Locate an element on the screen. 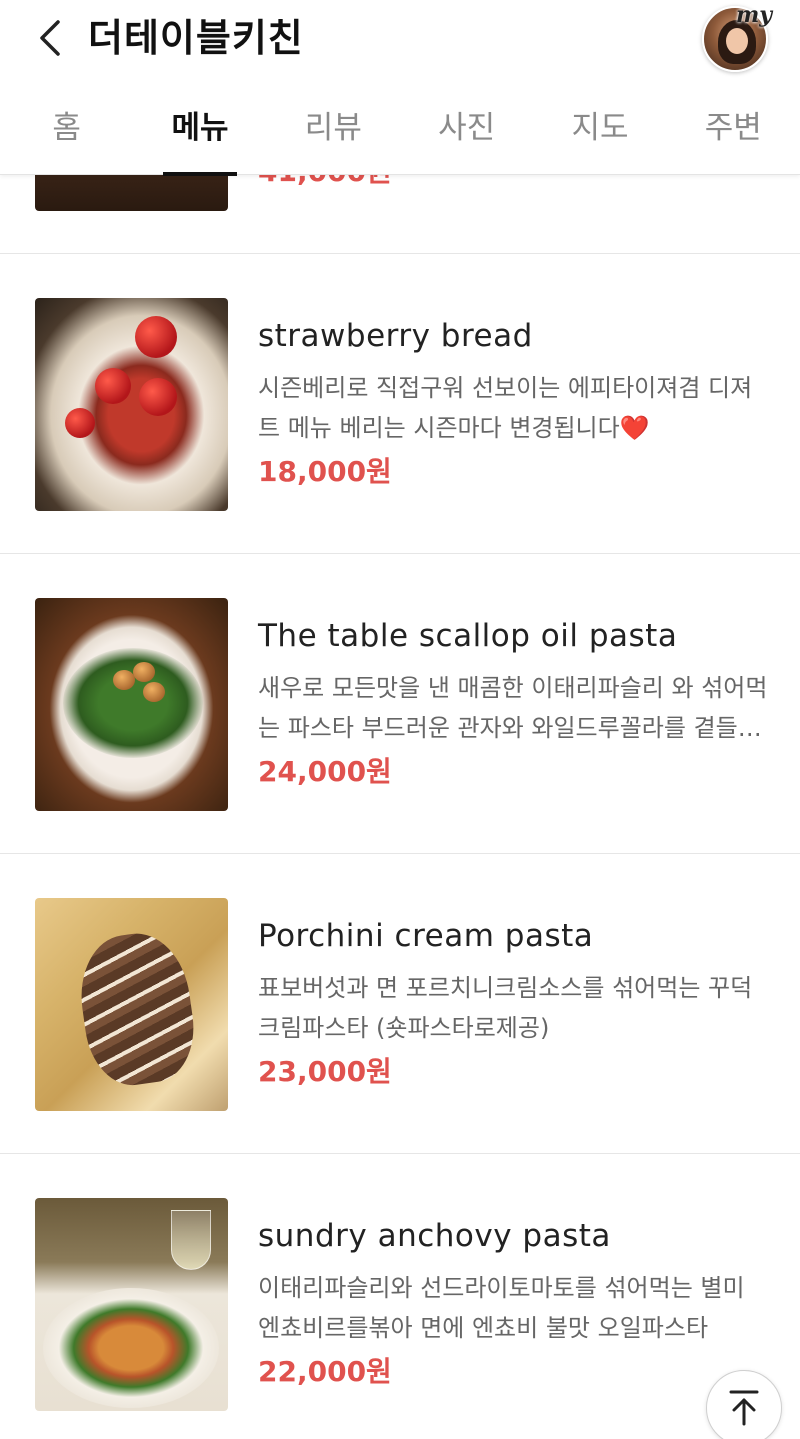 The height and width of the screenshot is (1439, 800). scroll-top-button is located at coordinates (744, 1404).